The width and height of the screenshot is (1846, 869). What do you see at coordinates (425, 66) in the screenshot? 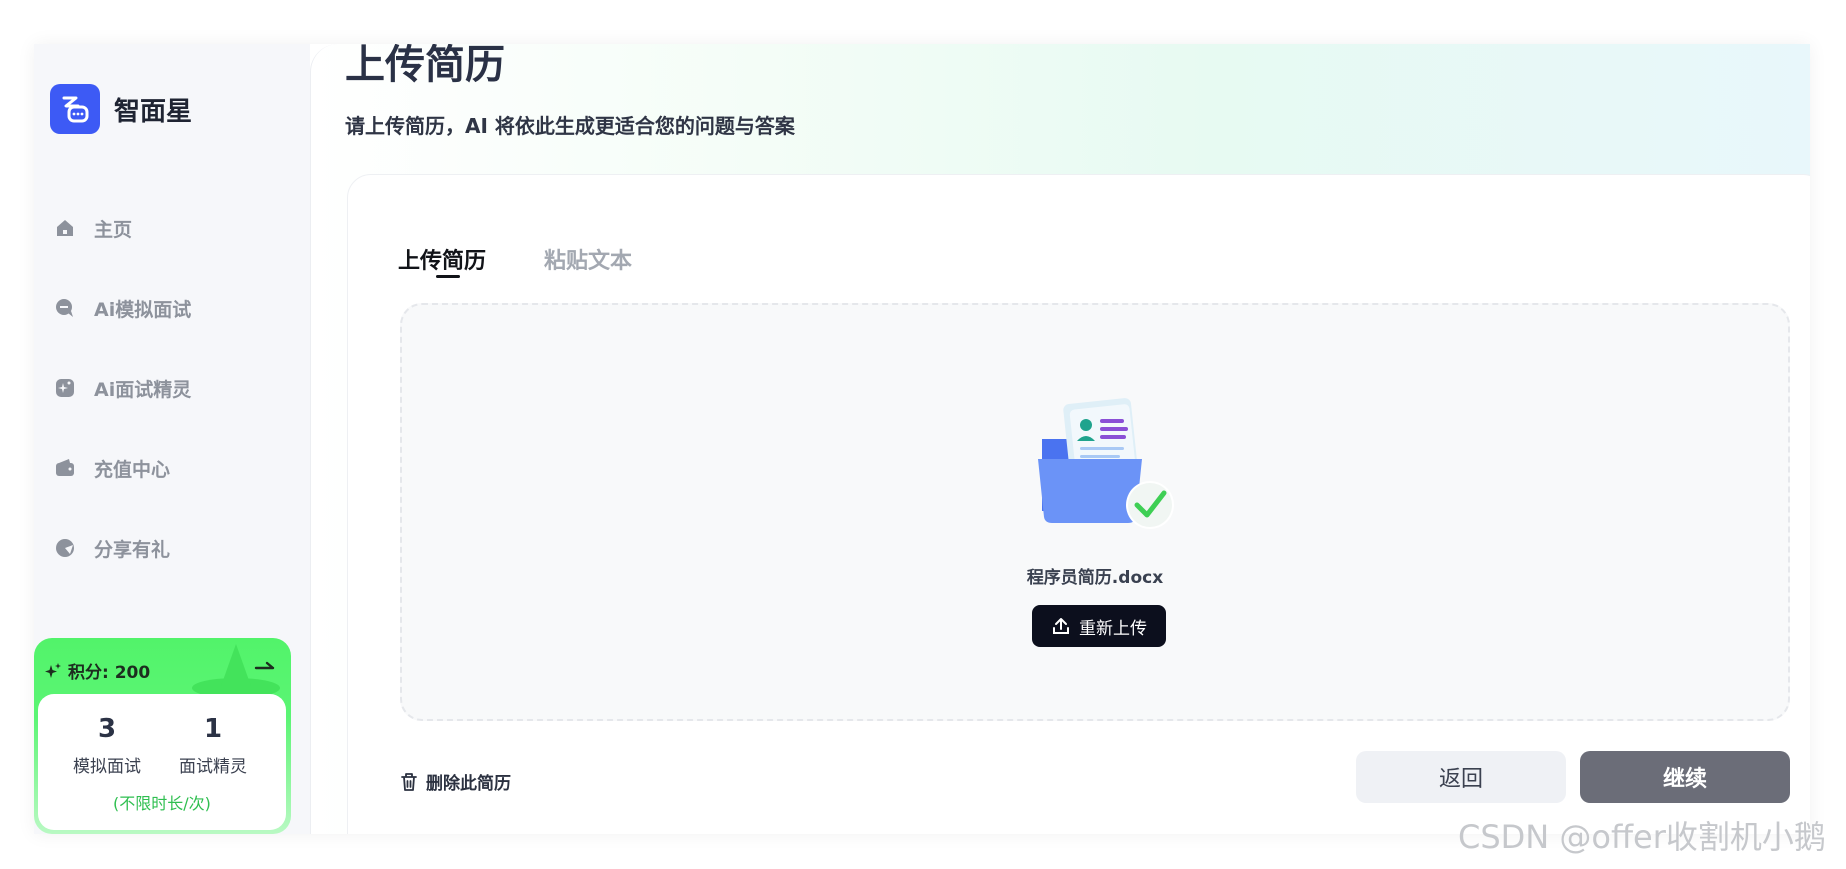
I see `page-title: 上传简历` at bounding box center [425, 66].